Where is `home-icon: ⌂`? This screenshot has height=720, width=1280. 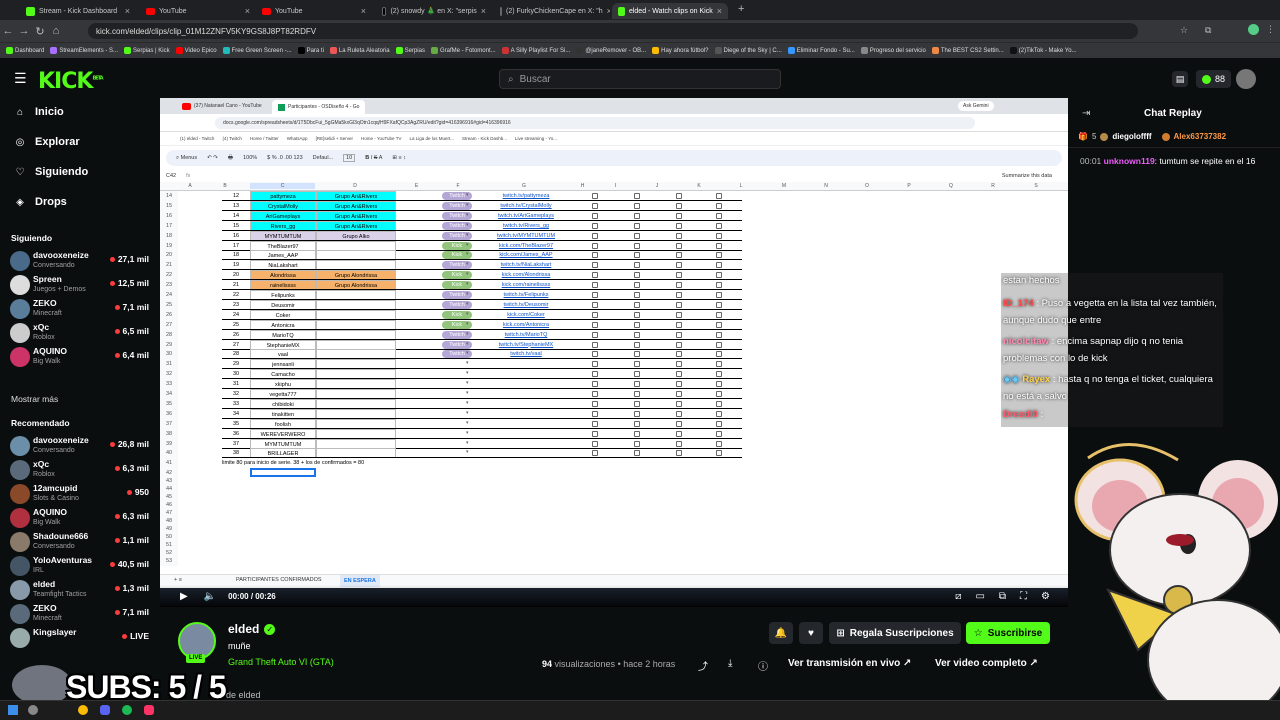
home-icon: ⌂ is located at coordinates (56, 31).